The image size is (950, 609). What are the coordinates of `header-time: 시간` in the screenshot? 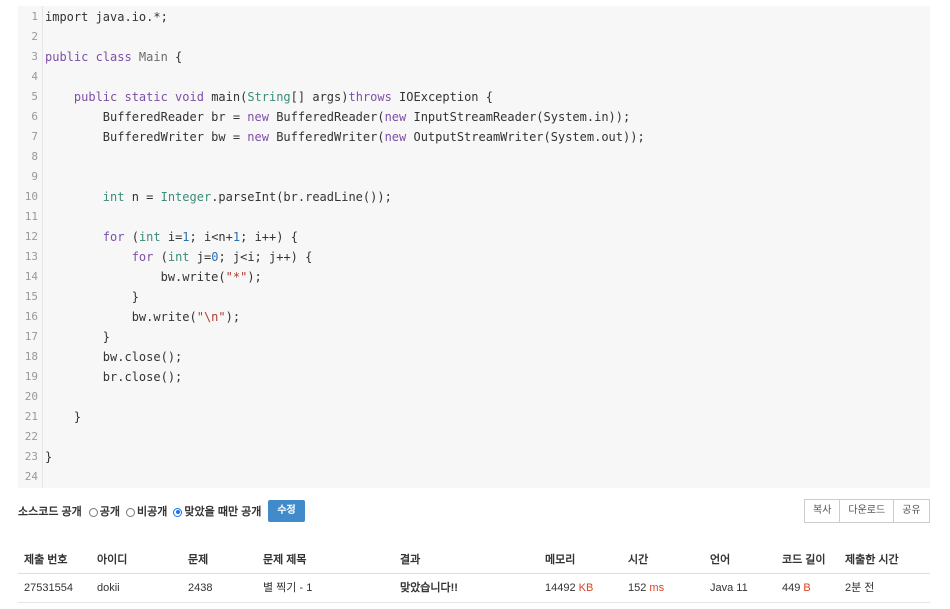 It's located at (638, 560).